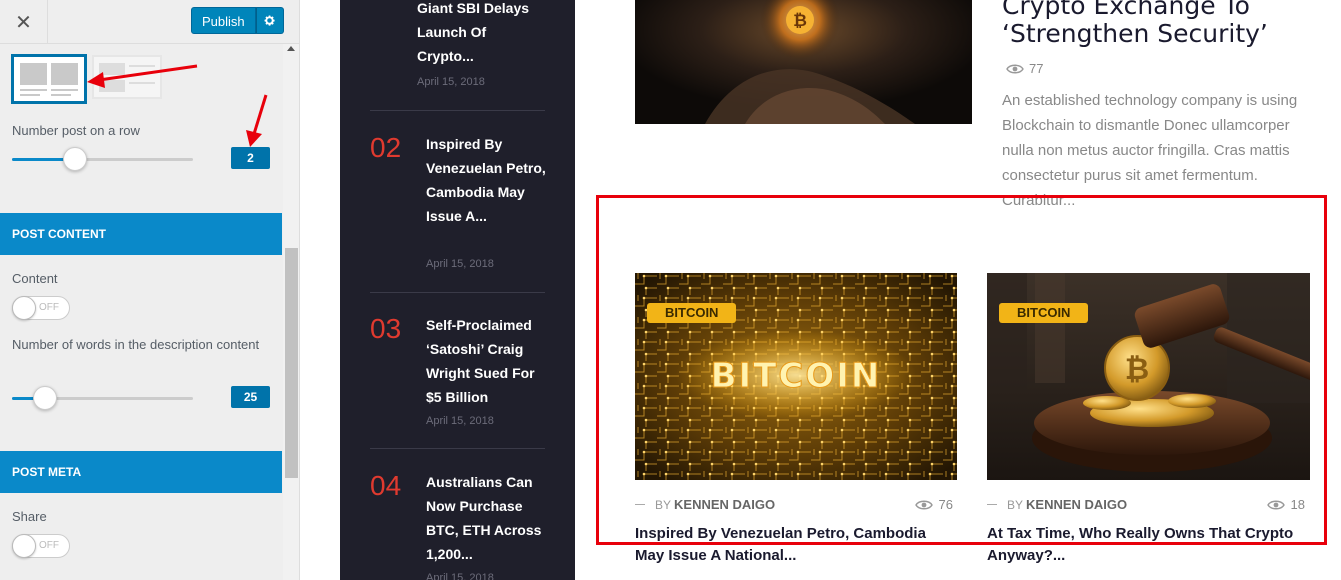  Describe the element at coordinates (141, 472) in the screenshot. I see `post-meta-section-header: POST META` at that location.